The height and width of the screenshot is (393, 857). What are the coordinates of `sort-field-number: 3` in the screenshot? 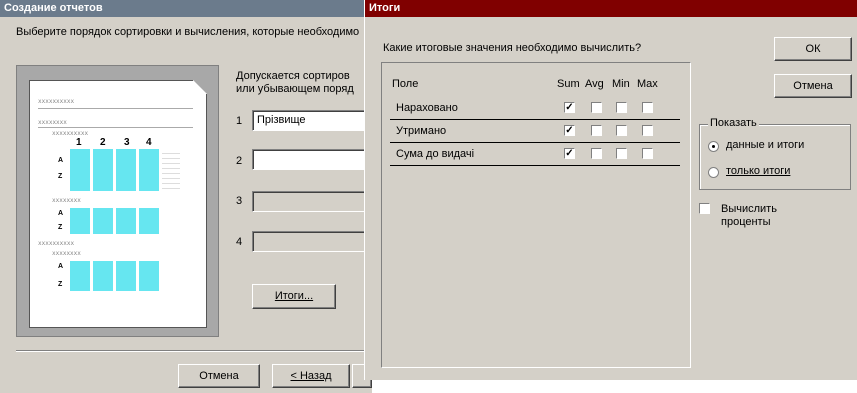 It's located at (239, 201).